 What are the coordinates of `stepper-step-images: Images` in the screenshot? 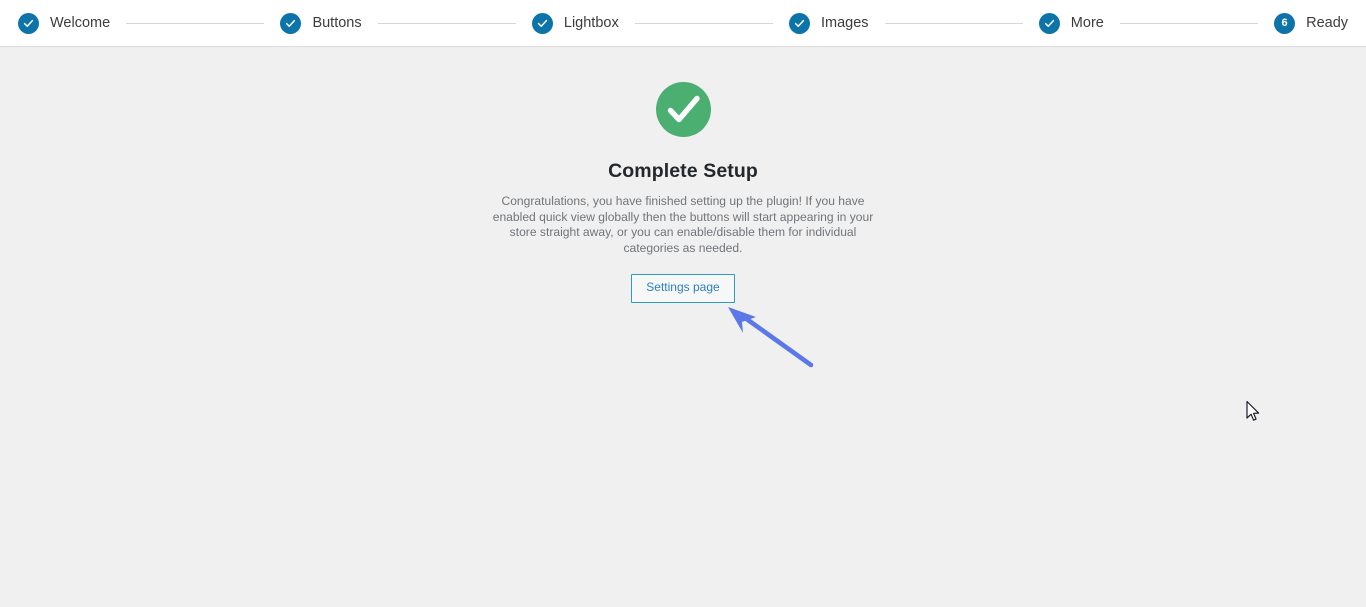 It's located at (828, 23).